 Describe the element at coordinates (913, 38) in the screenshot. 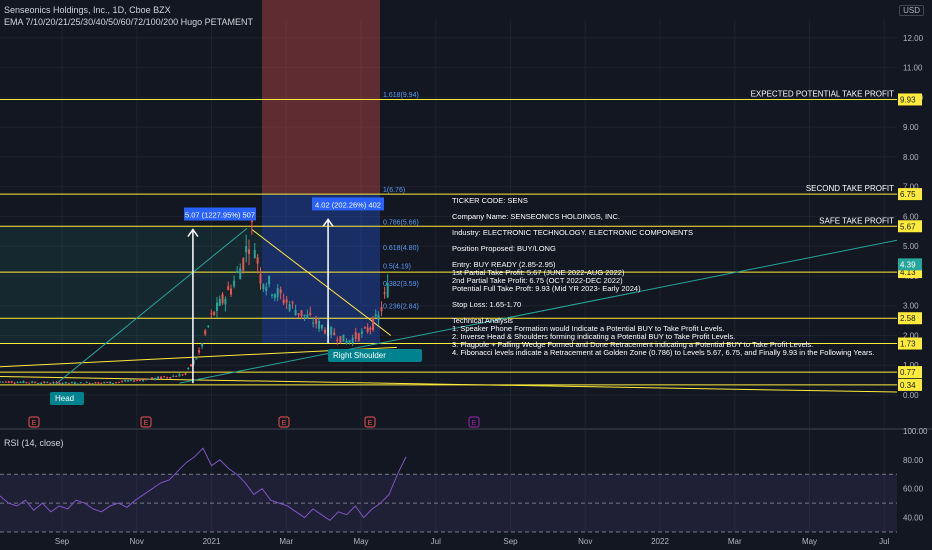

I see `price-tick-label: 12.00` at that location.